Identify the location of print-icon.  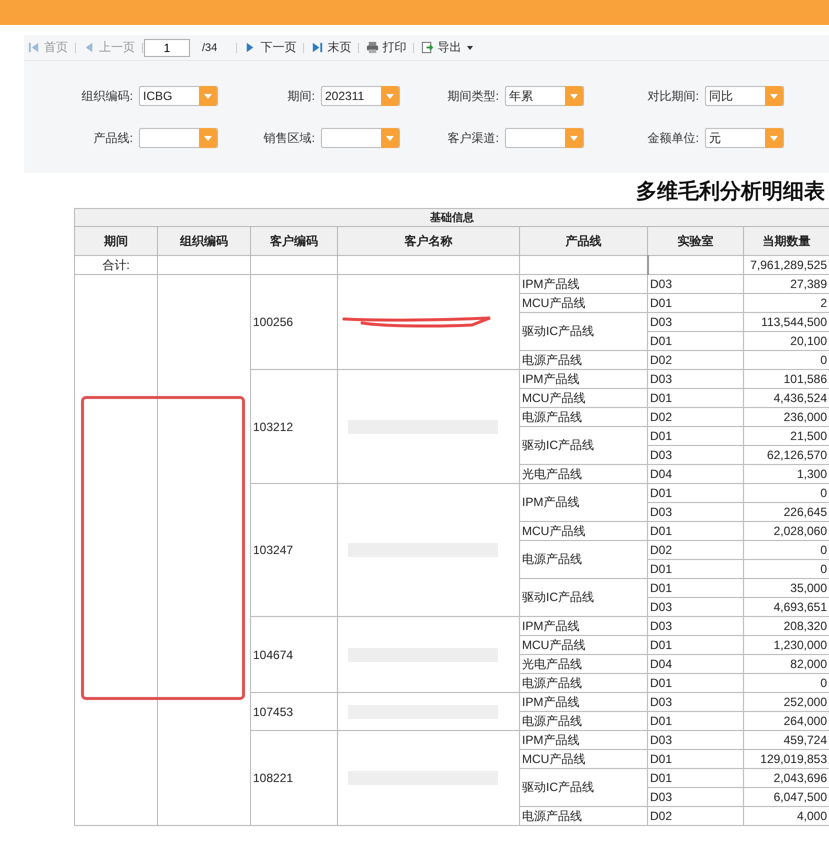
(373, 47).